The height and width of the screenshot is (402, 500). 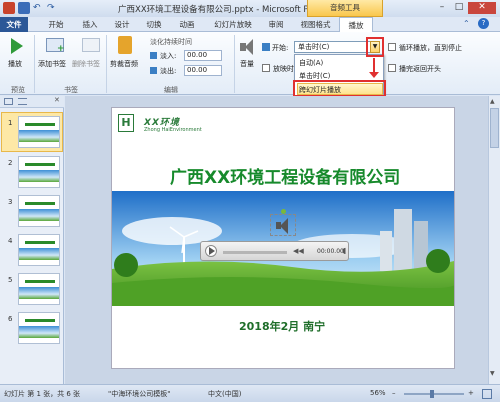 I want to click on slide-number: 1, so click(x=10, y=123).